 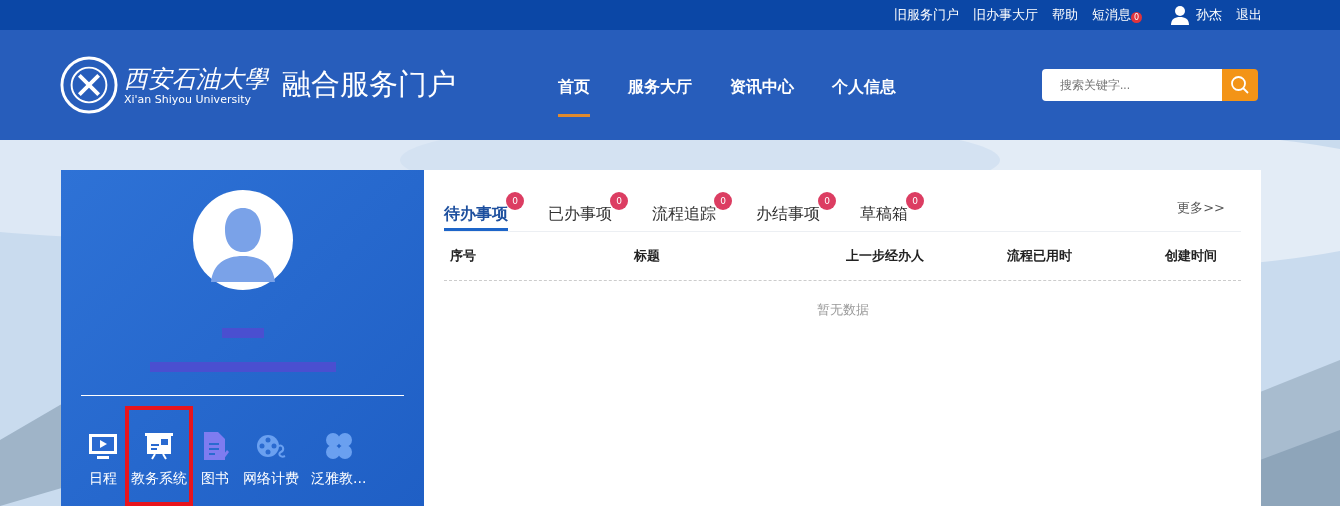 I want to click on emblem-icon, so click(x=89, y=85).